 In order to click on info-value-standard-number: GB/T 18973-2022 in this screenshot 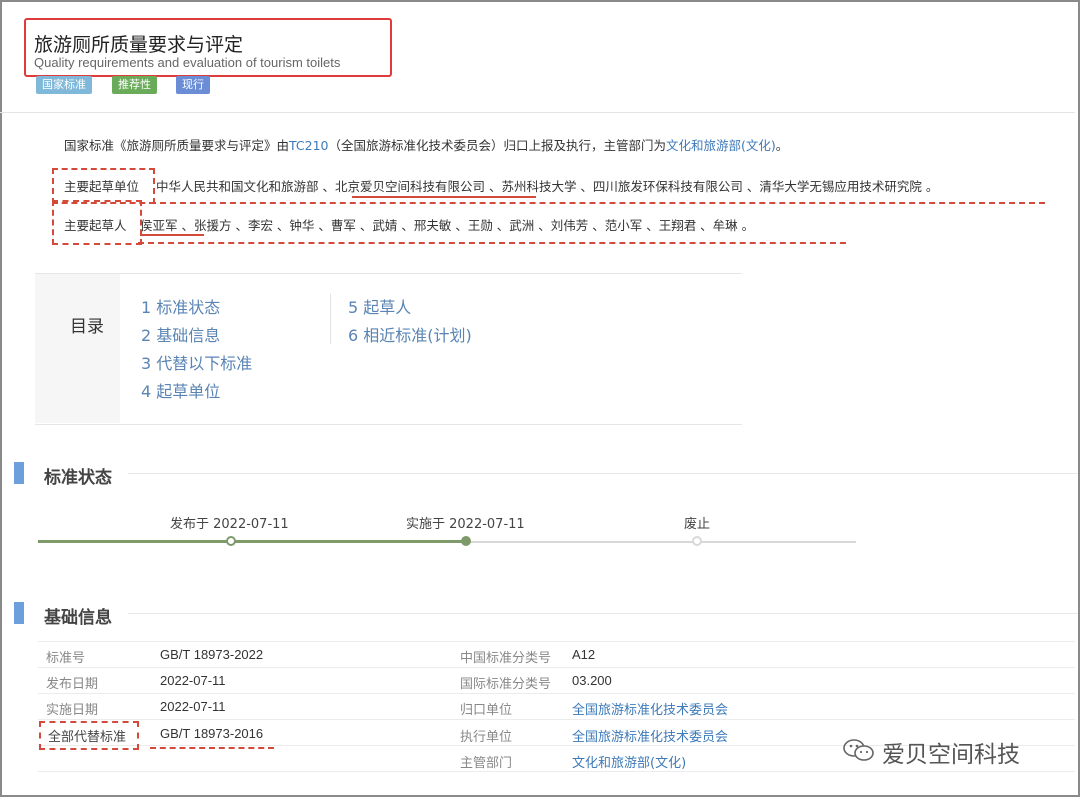, I will do `click(212, 654)`.